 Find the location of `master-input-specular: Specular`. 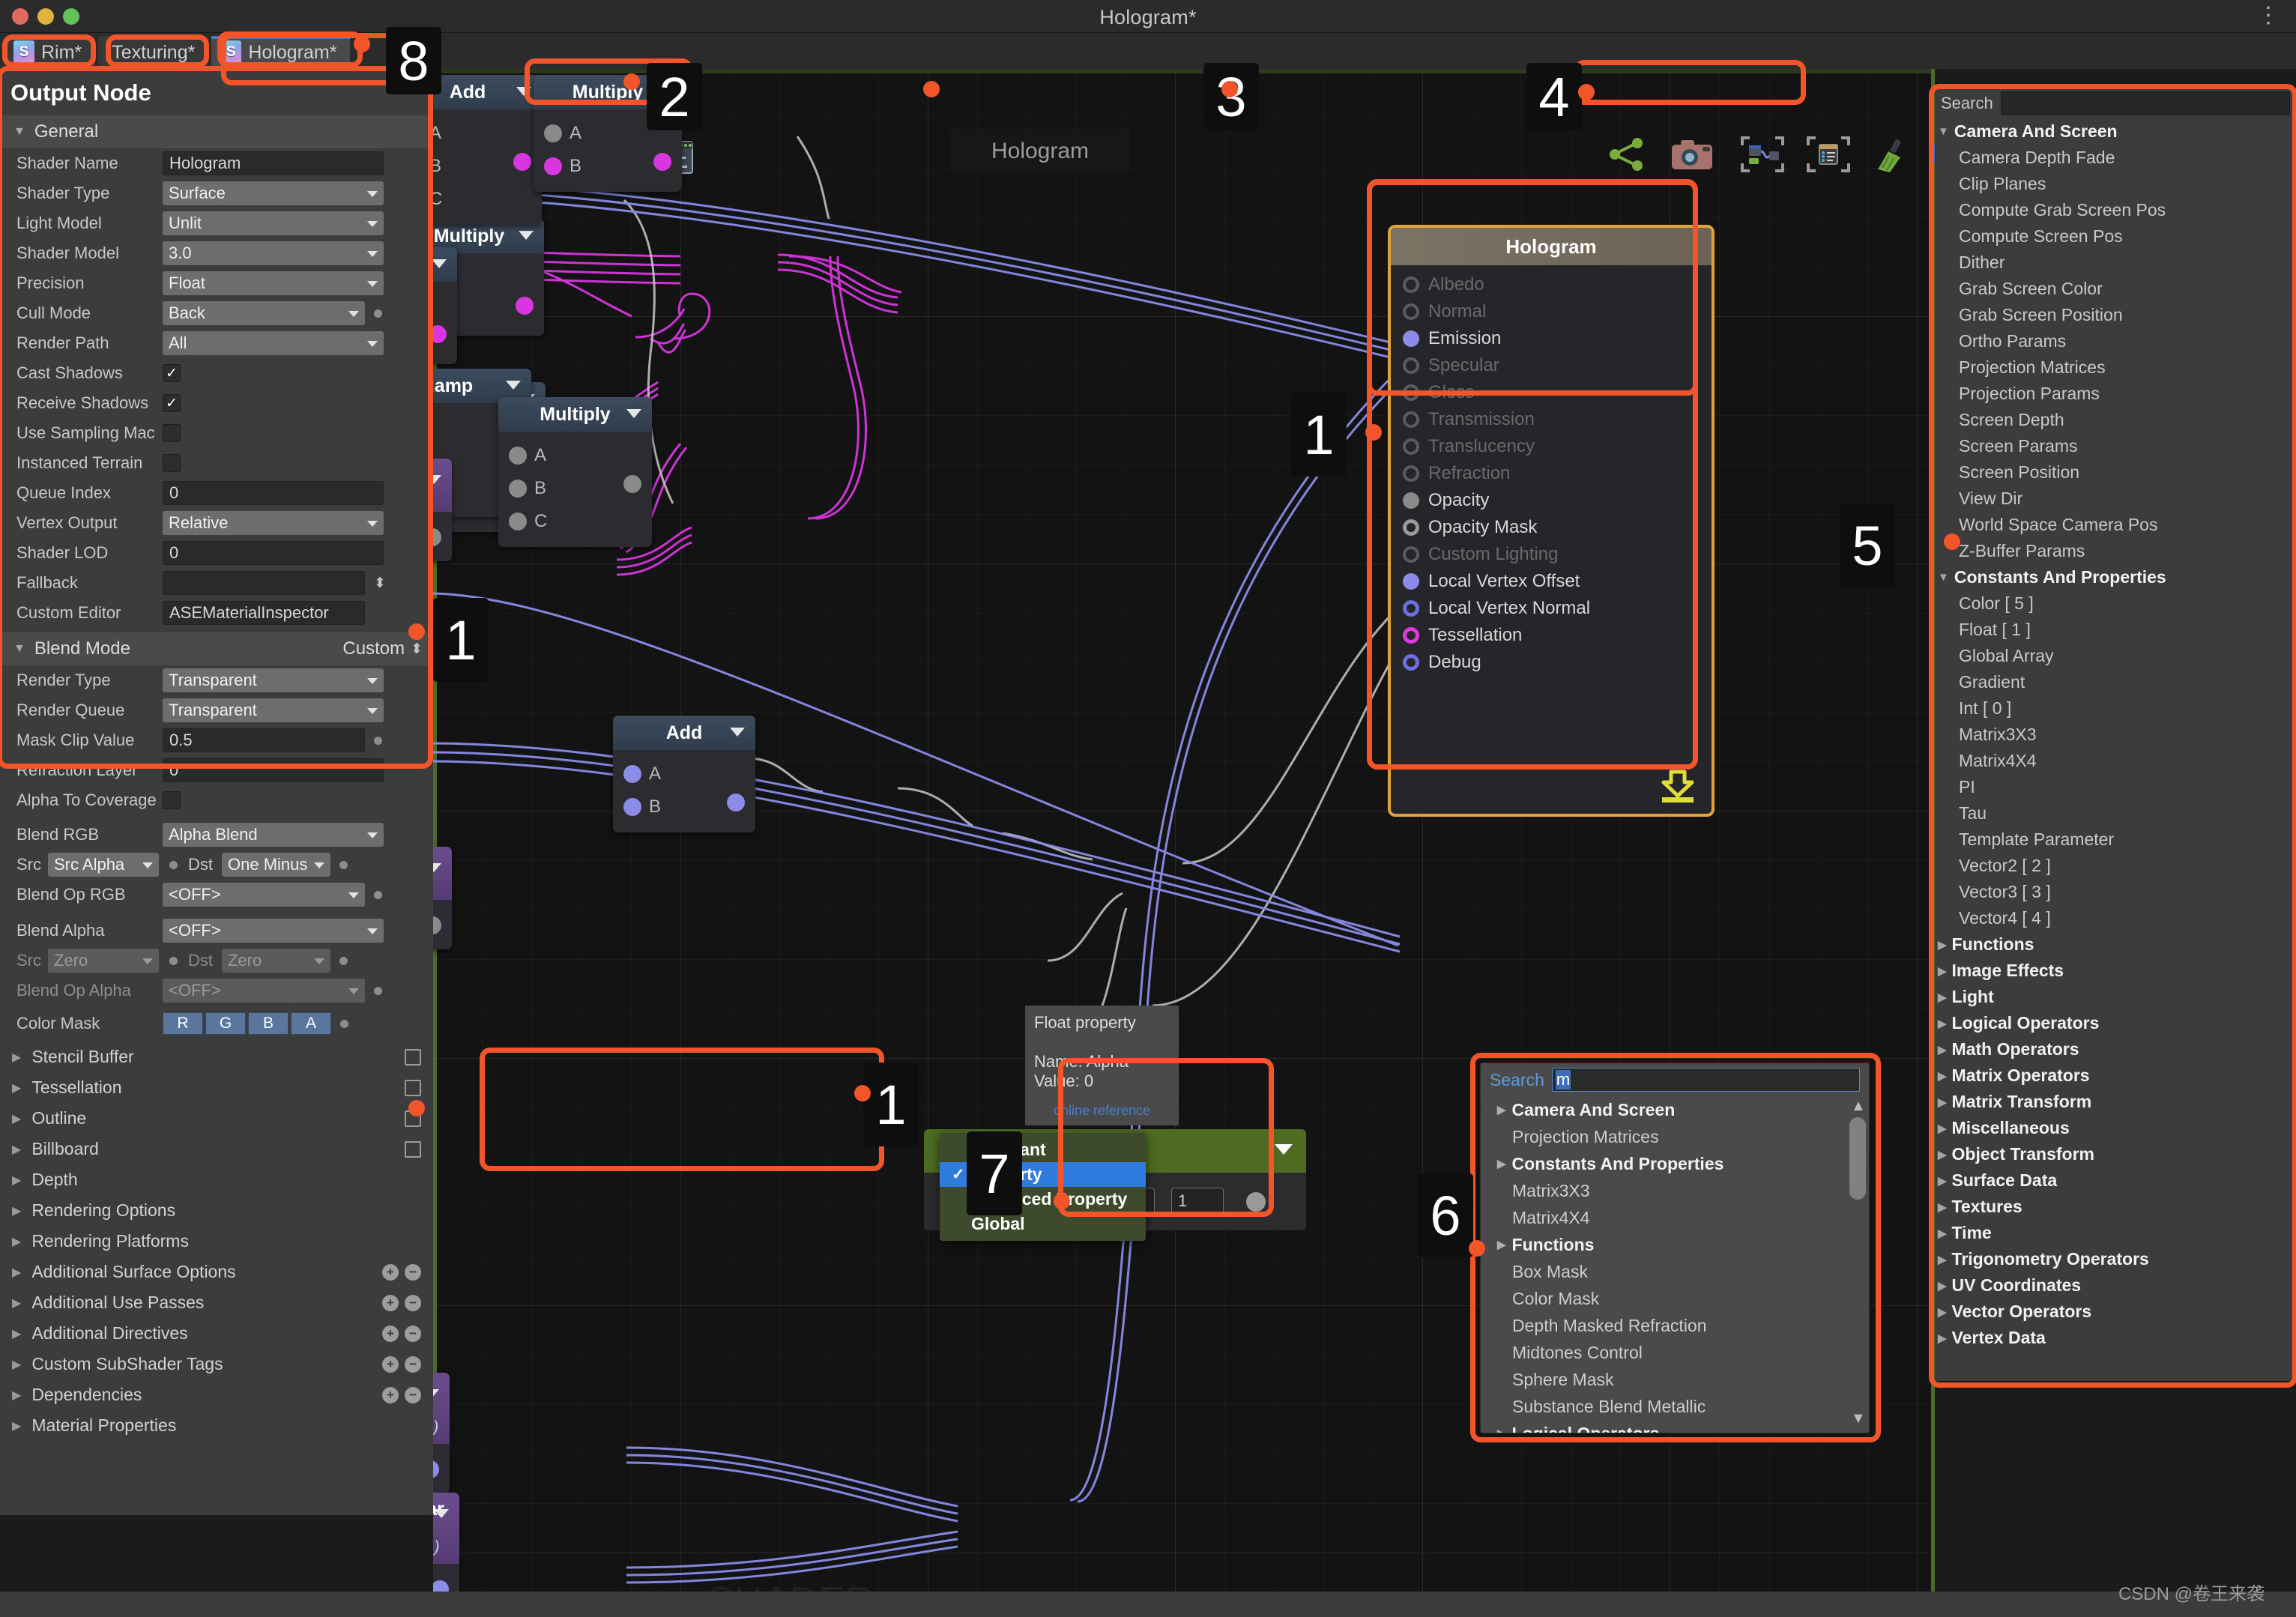

master-input-specular: Specular is located at coordinates (1551, 365).